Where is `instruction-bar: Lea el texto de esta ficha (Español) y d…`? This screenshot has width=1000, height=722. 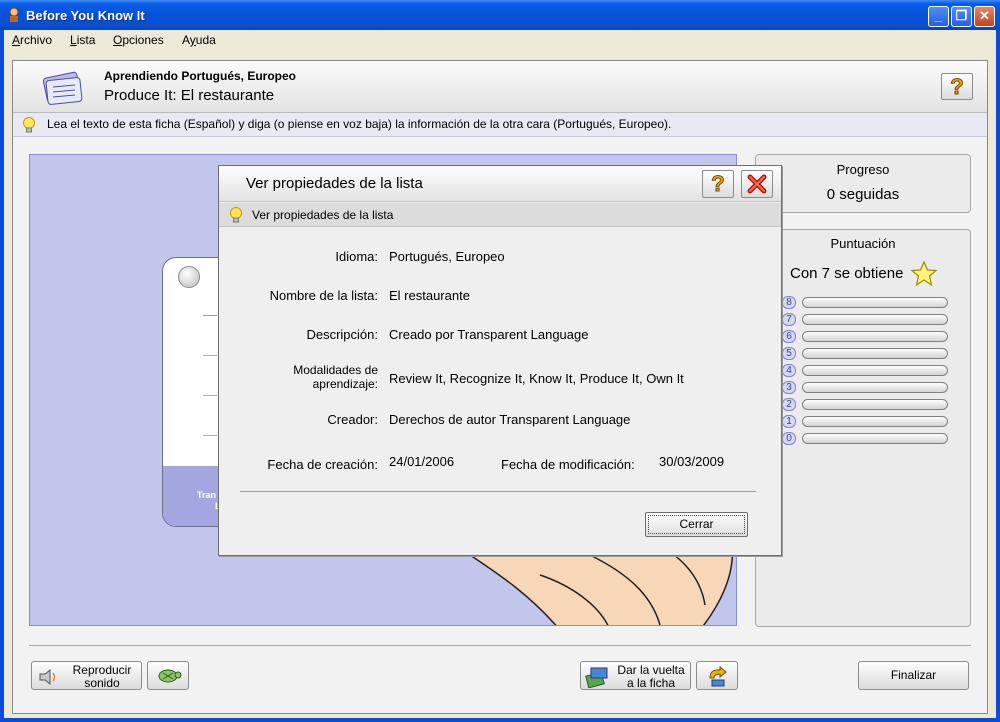 instruction-bar: Lea el texto de esta ficha (Español) y d… is located at coordinates (500, 125).